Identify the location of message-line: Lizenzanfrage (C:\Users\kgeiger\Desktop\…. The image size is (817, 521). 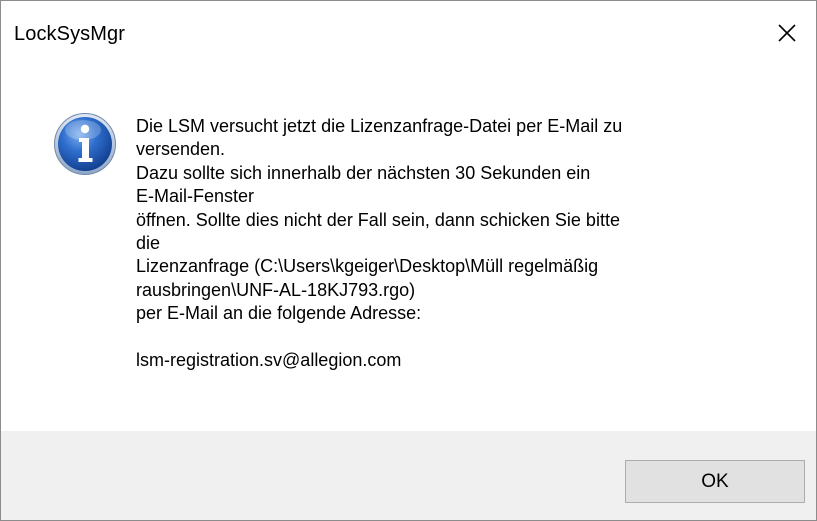
(367, 266).